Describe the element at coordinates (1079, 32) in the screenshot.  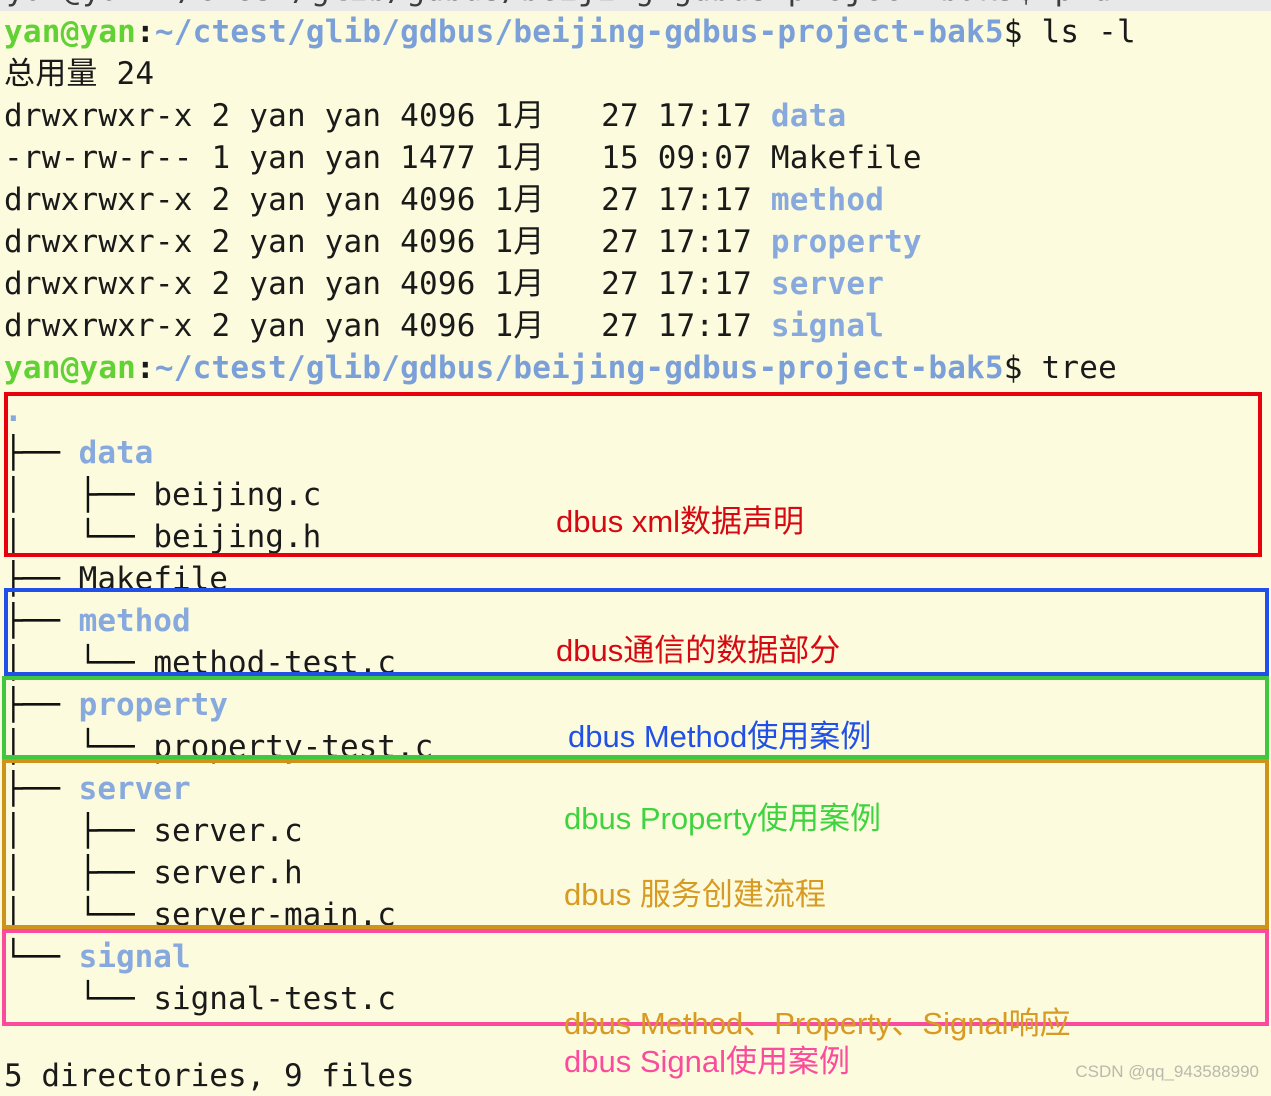
I see `command-ls: ls -l` at that location.